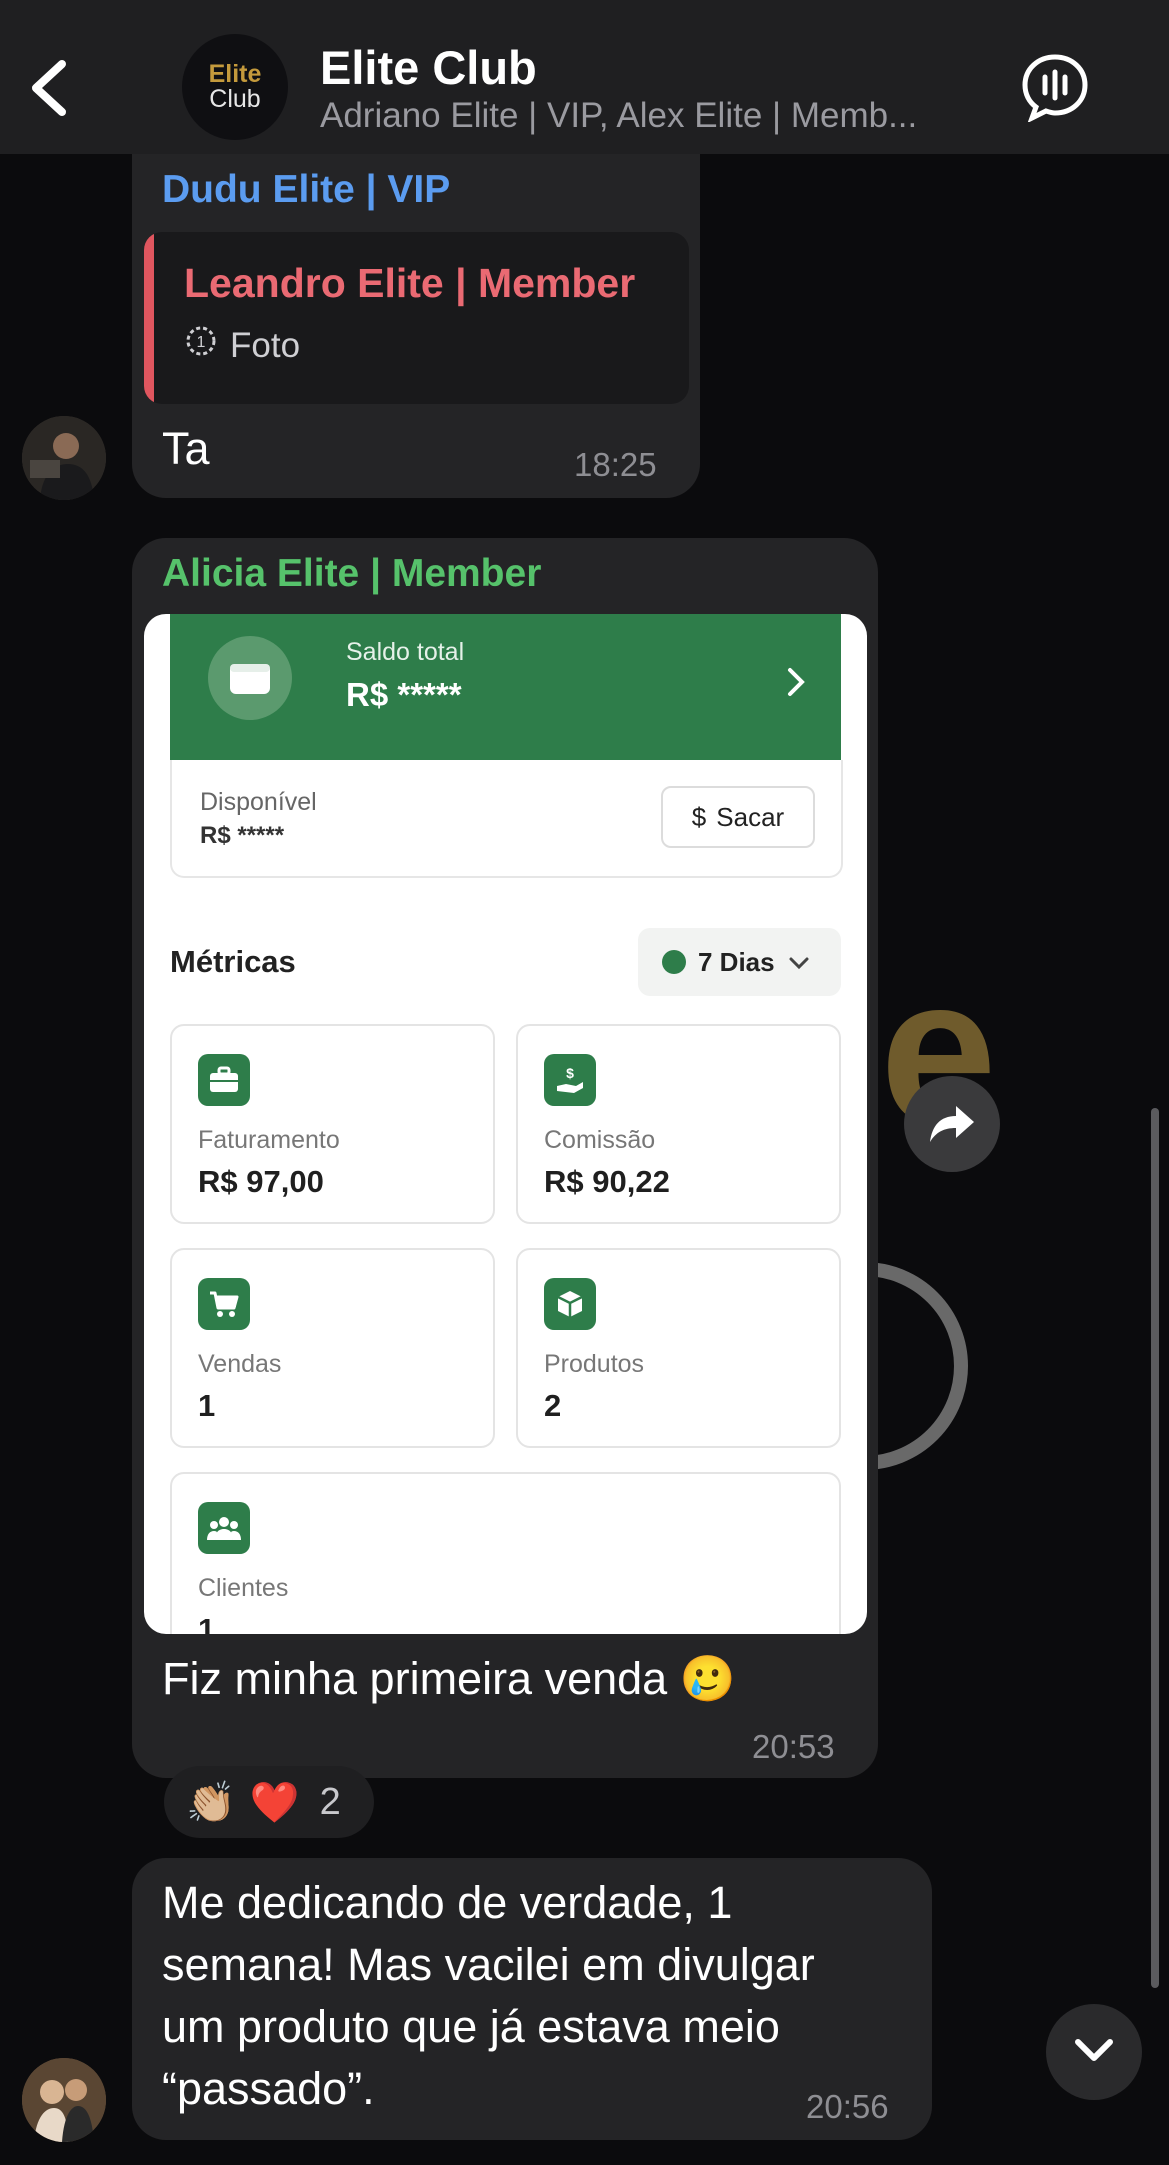 This screenshot has height=2165, width=1169. I want to click on money-hand-icon: $, so click(570, 1080).